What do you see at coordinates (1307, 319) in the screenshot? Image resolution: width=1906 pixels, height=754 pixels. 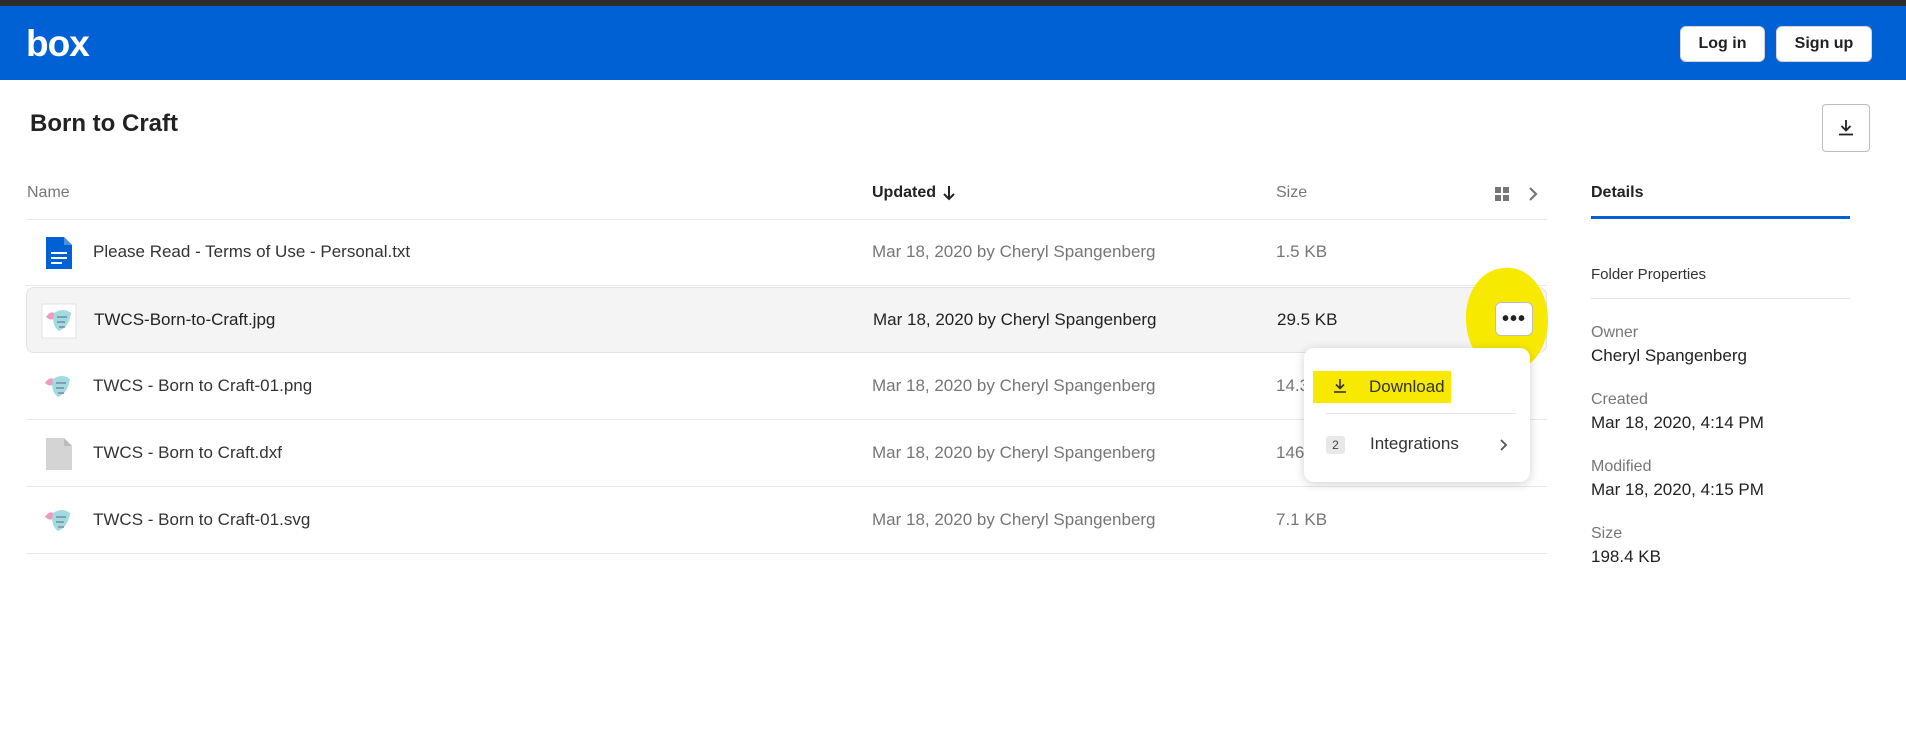 I see `file-size: 29.5 KB` at bounding box center [1307, 319].